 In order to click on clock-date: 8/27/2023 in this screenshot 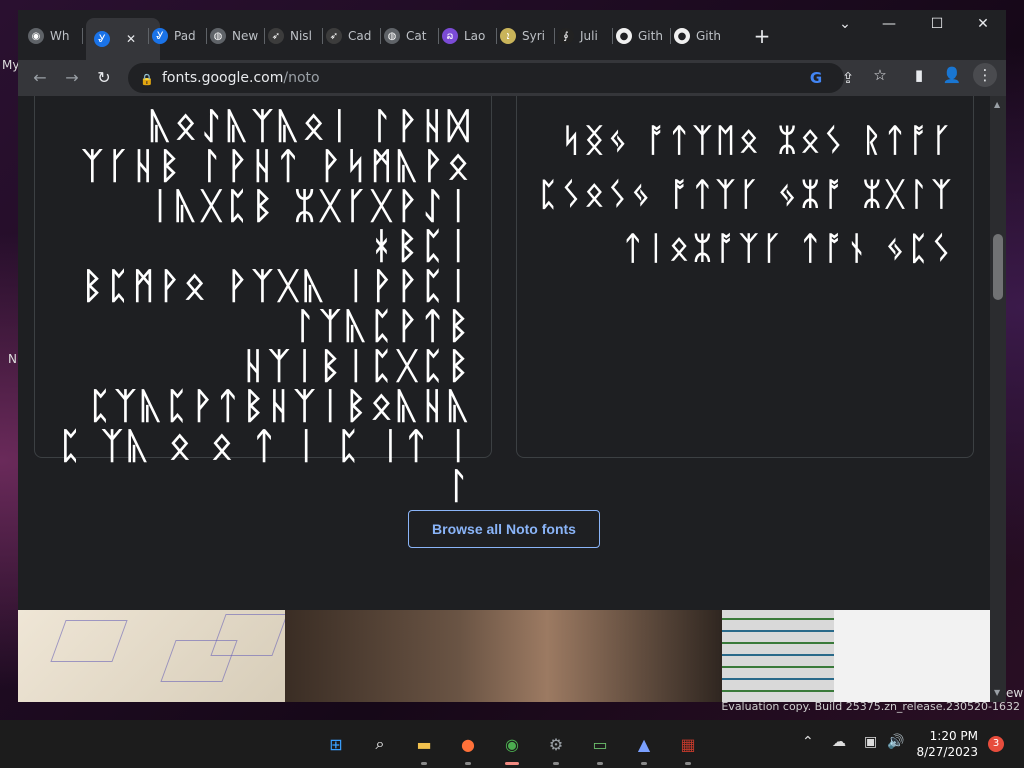, I will do `click(947, 752)`.